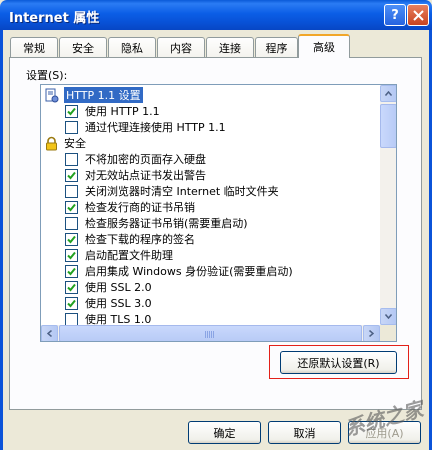 The height and width of the screenshot is (450, 432). I want to click on vertical-scrollbar, so click(388, 205).